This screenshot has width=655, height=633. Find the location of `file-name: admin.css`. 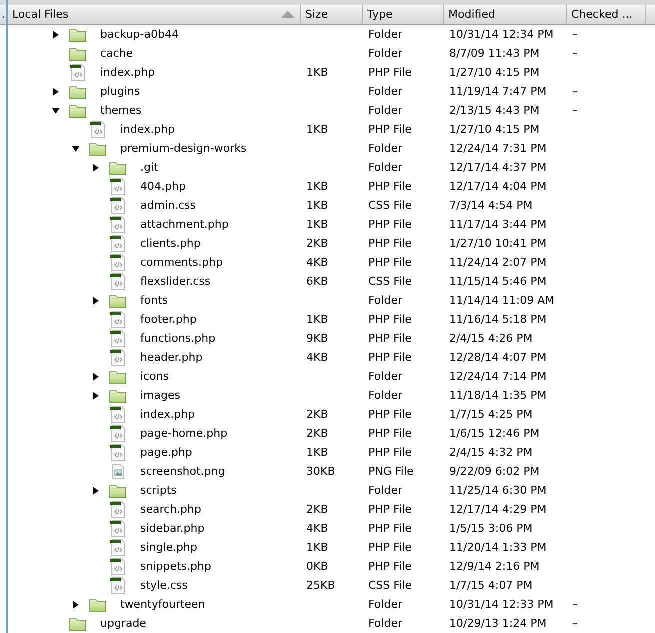

file-name: admin.css is located at coordinates (168, 205).